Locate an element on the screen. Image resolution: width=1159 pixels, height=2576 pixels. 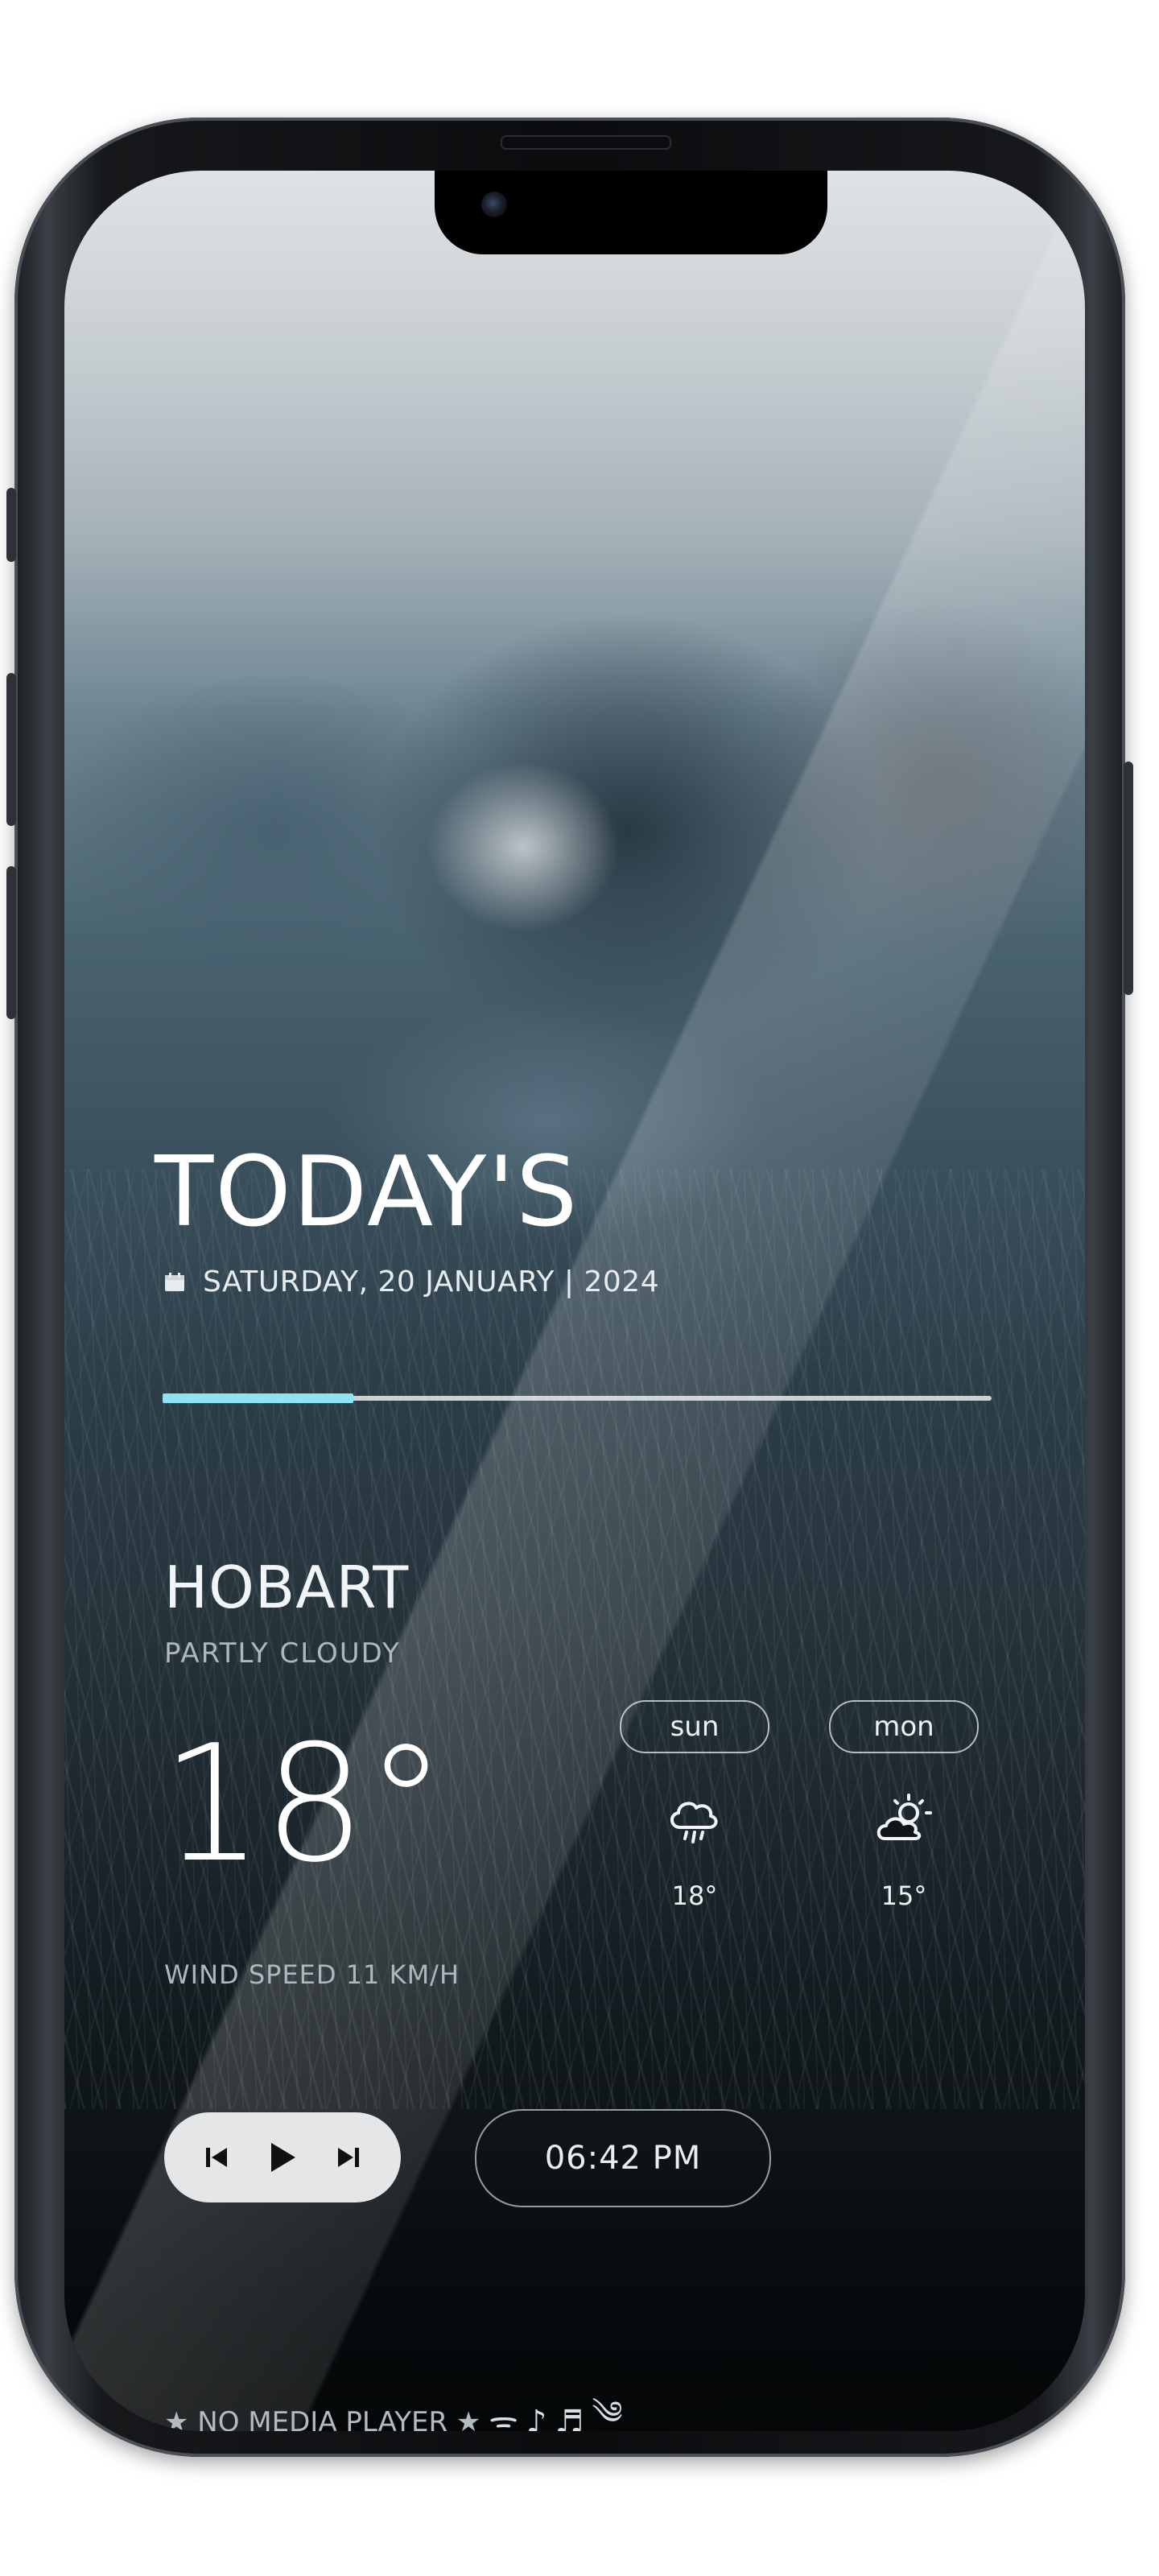
skip-previous-icon is located at coordinates (216, 2157).